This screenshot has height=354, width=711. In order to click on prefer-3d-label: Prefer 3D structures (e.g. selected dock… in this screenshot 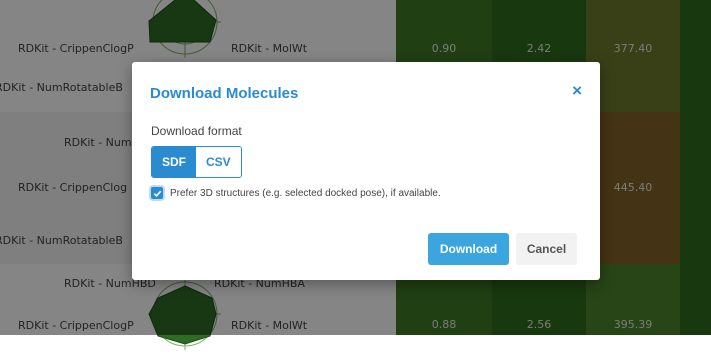, I will do `click(305, 193)`.